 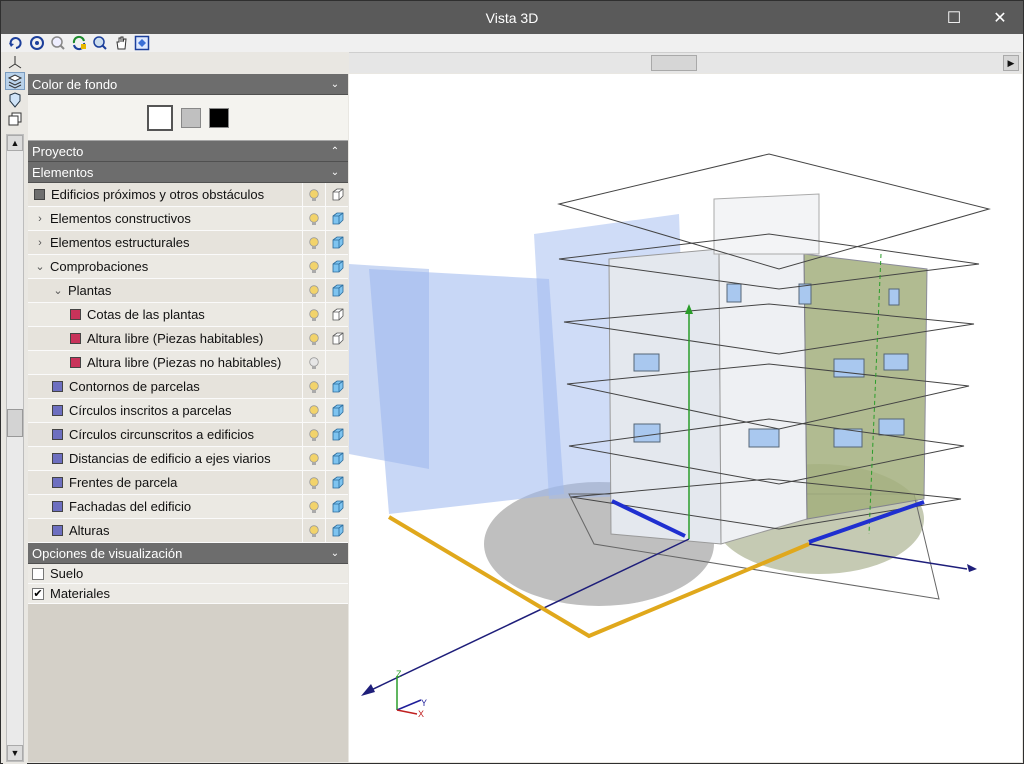 I want to click on element-row: Alturas, so click(x=188, y=530).